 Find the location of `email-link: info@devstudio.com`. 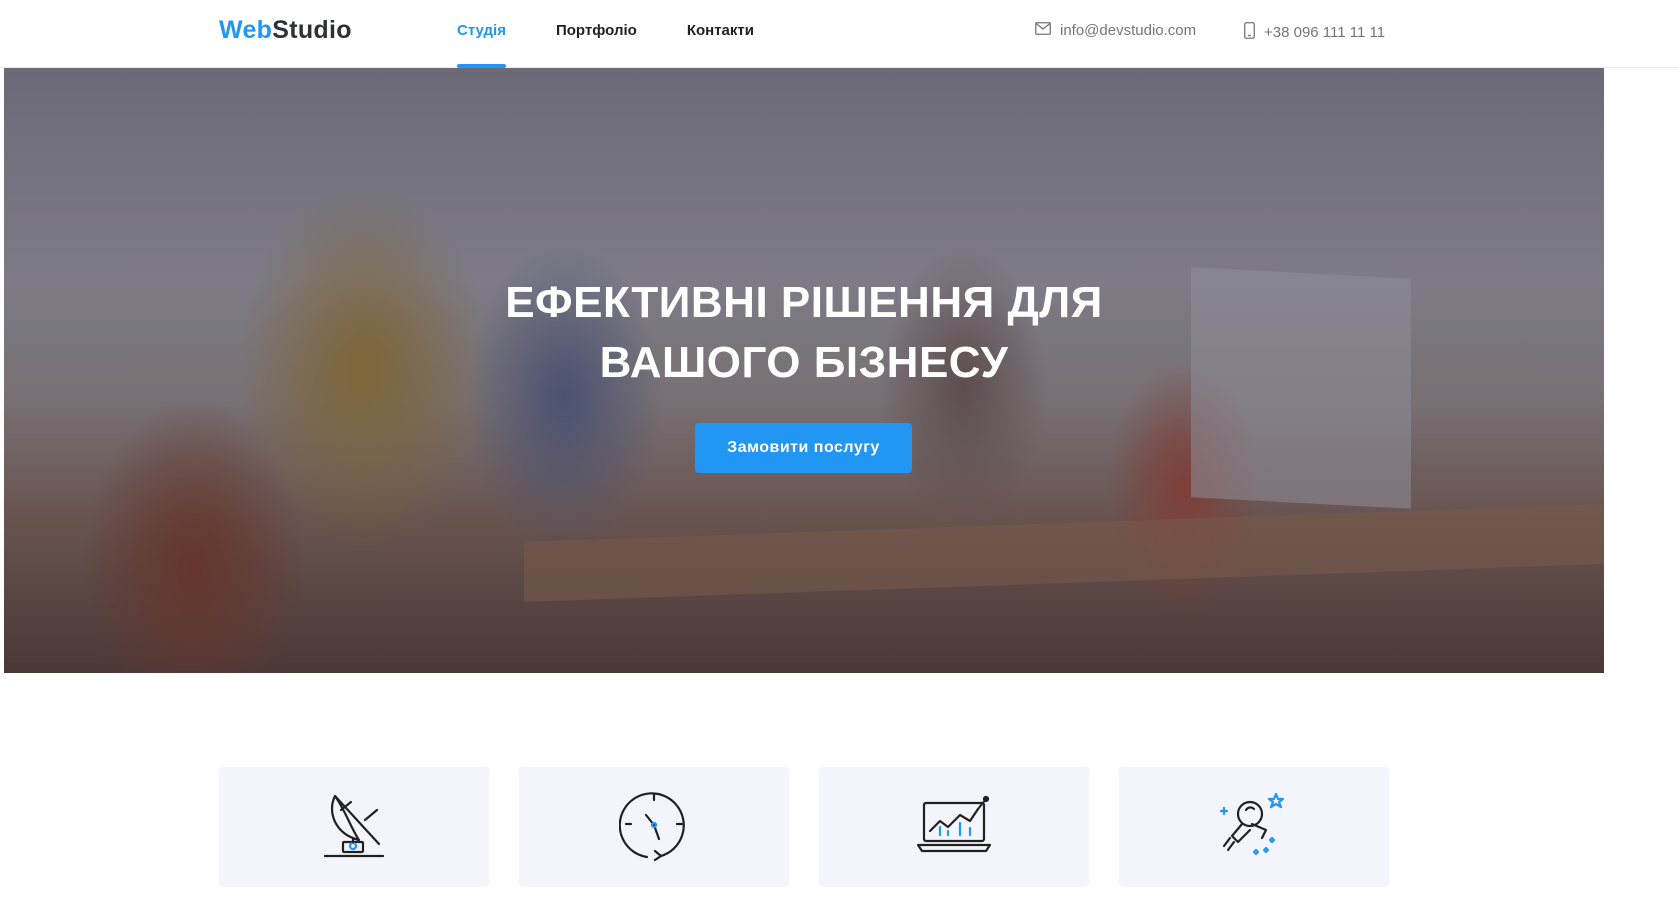

email-link: info@devstudio.com is located at coordinates (1115, 30).